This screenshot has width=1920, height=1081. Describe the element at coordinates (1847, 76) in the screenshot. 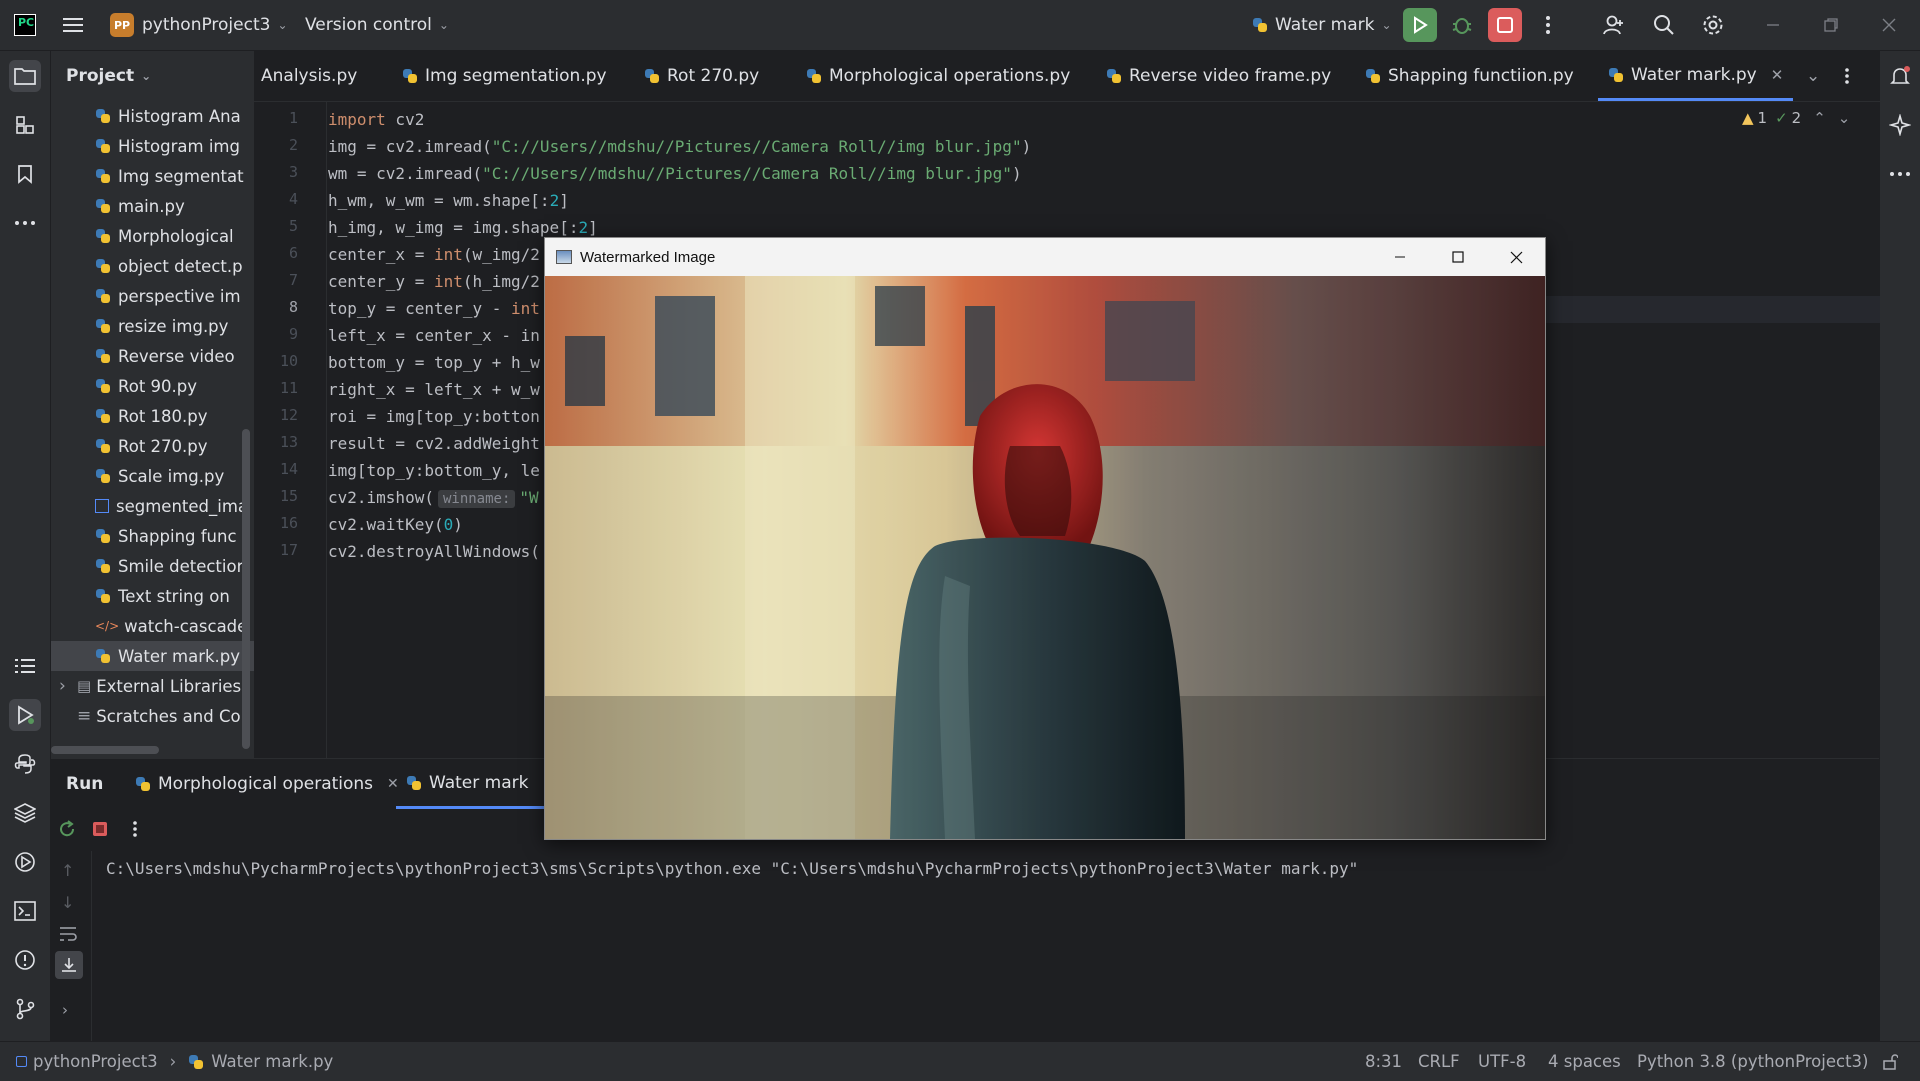

I see `tab-more-button` at that location.